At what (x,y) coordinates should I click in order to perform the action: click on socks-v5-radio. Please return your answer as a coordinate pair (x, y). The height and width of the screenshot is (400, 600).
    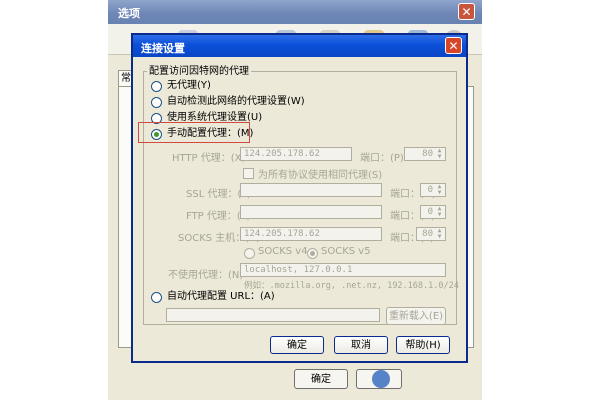
    Looking at the image, I should click on (312, 253).